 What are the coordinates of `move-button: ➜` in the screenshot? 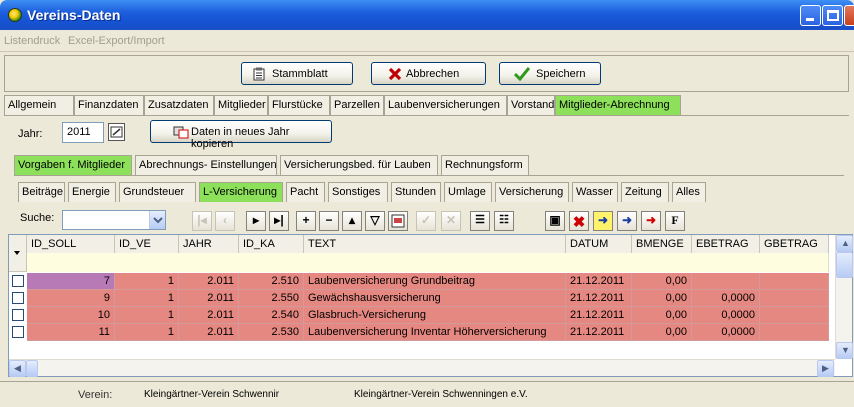 It's located at (603, 221).